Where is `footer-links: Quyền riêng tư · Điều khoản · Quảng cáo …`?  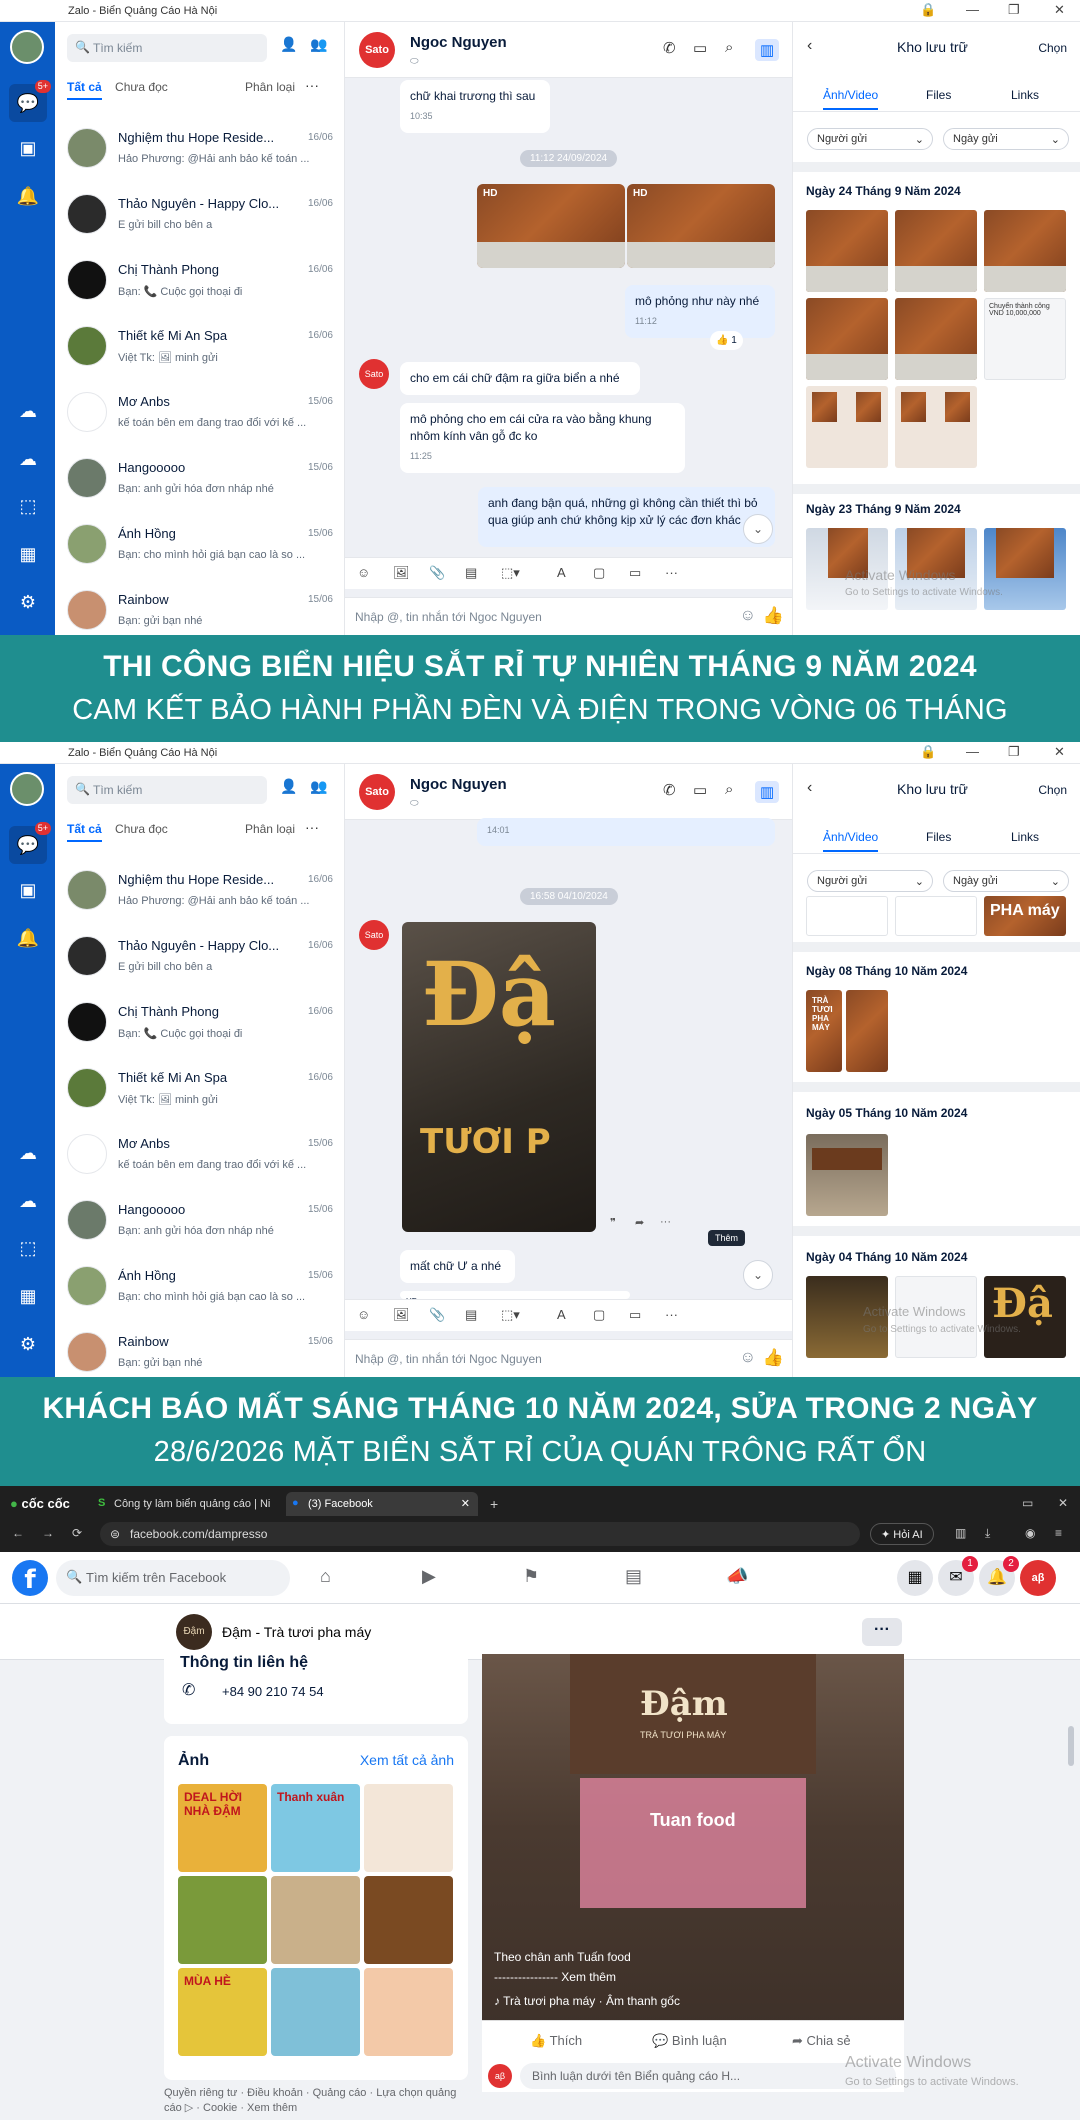
footer-links: Quyền riêng tư · Điều khoản · Quảng cáo … is located at coordinates (316, 2101).